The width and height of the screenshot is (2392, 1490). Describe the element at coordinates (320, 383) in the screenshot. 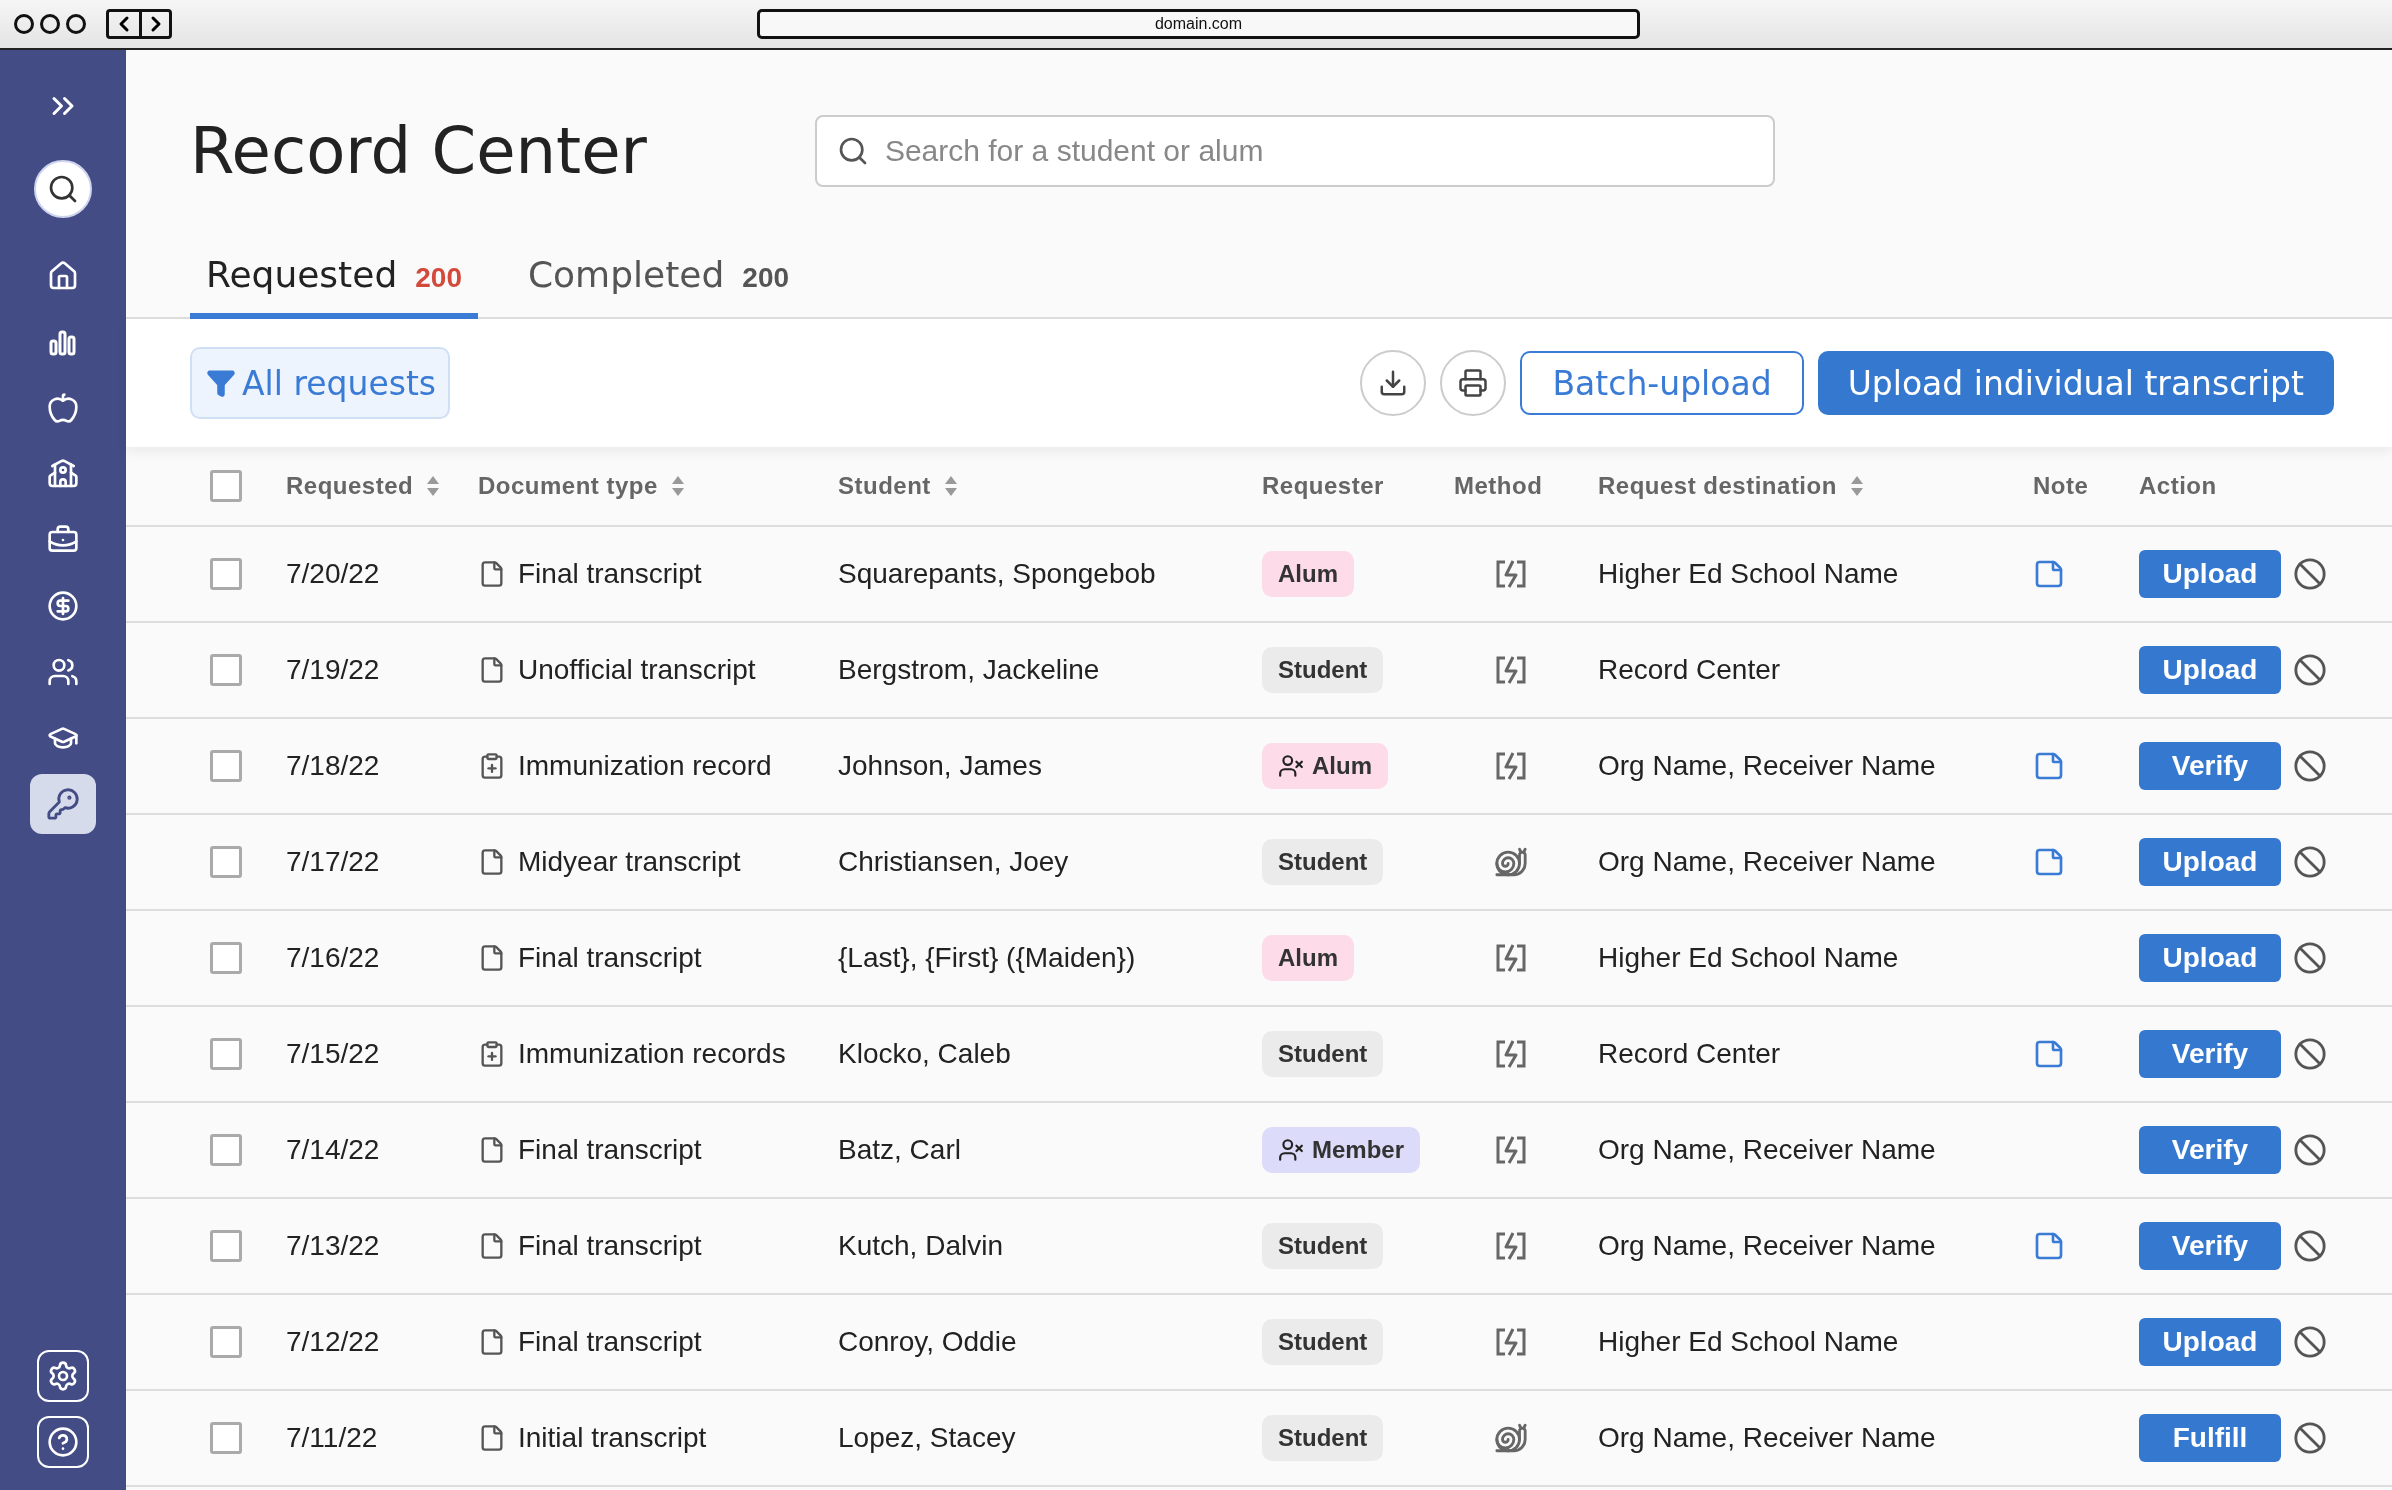

I see `filter-button: All requests` at that location.